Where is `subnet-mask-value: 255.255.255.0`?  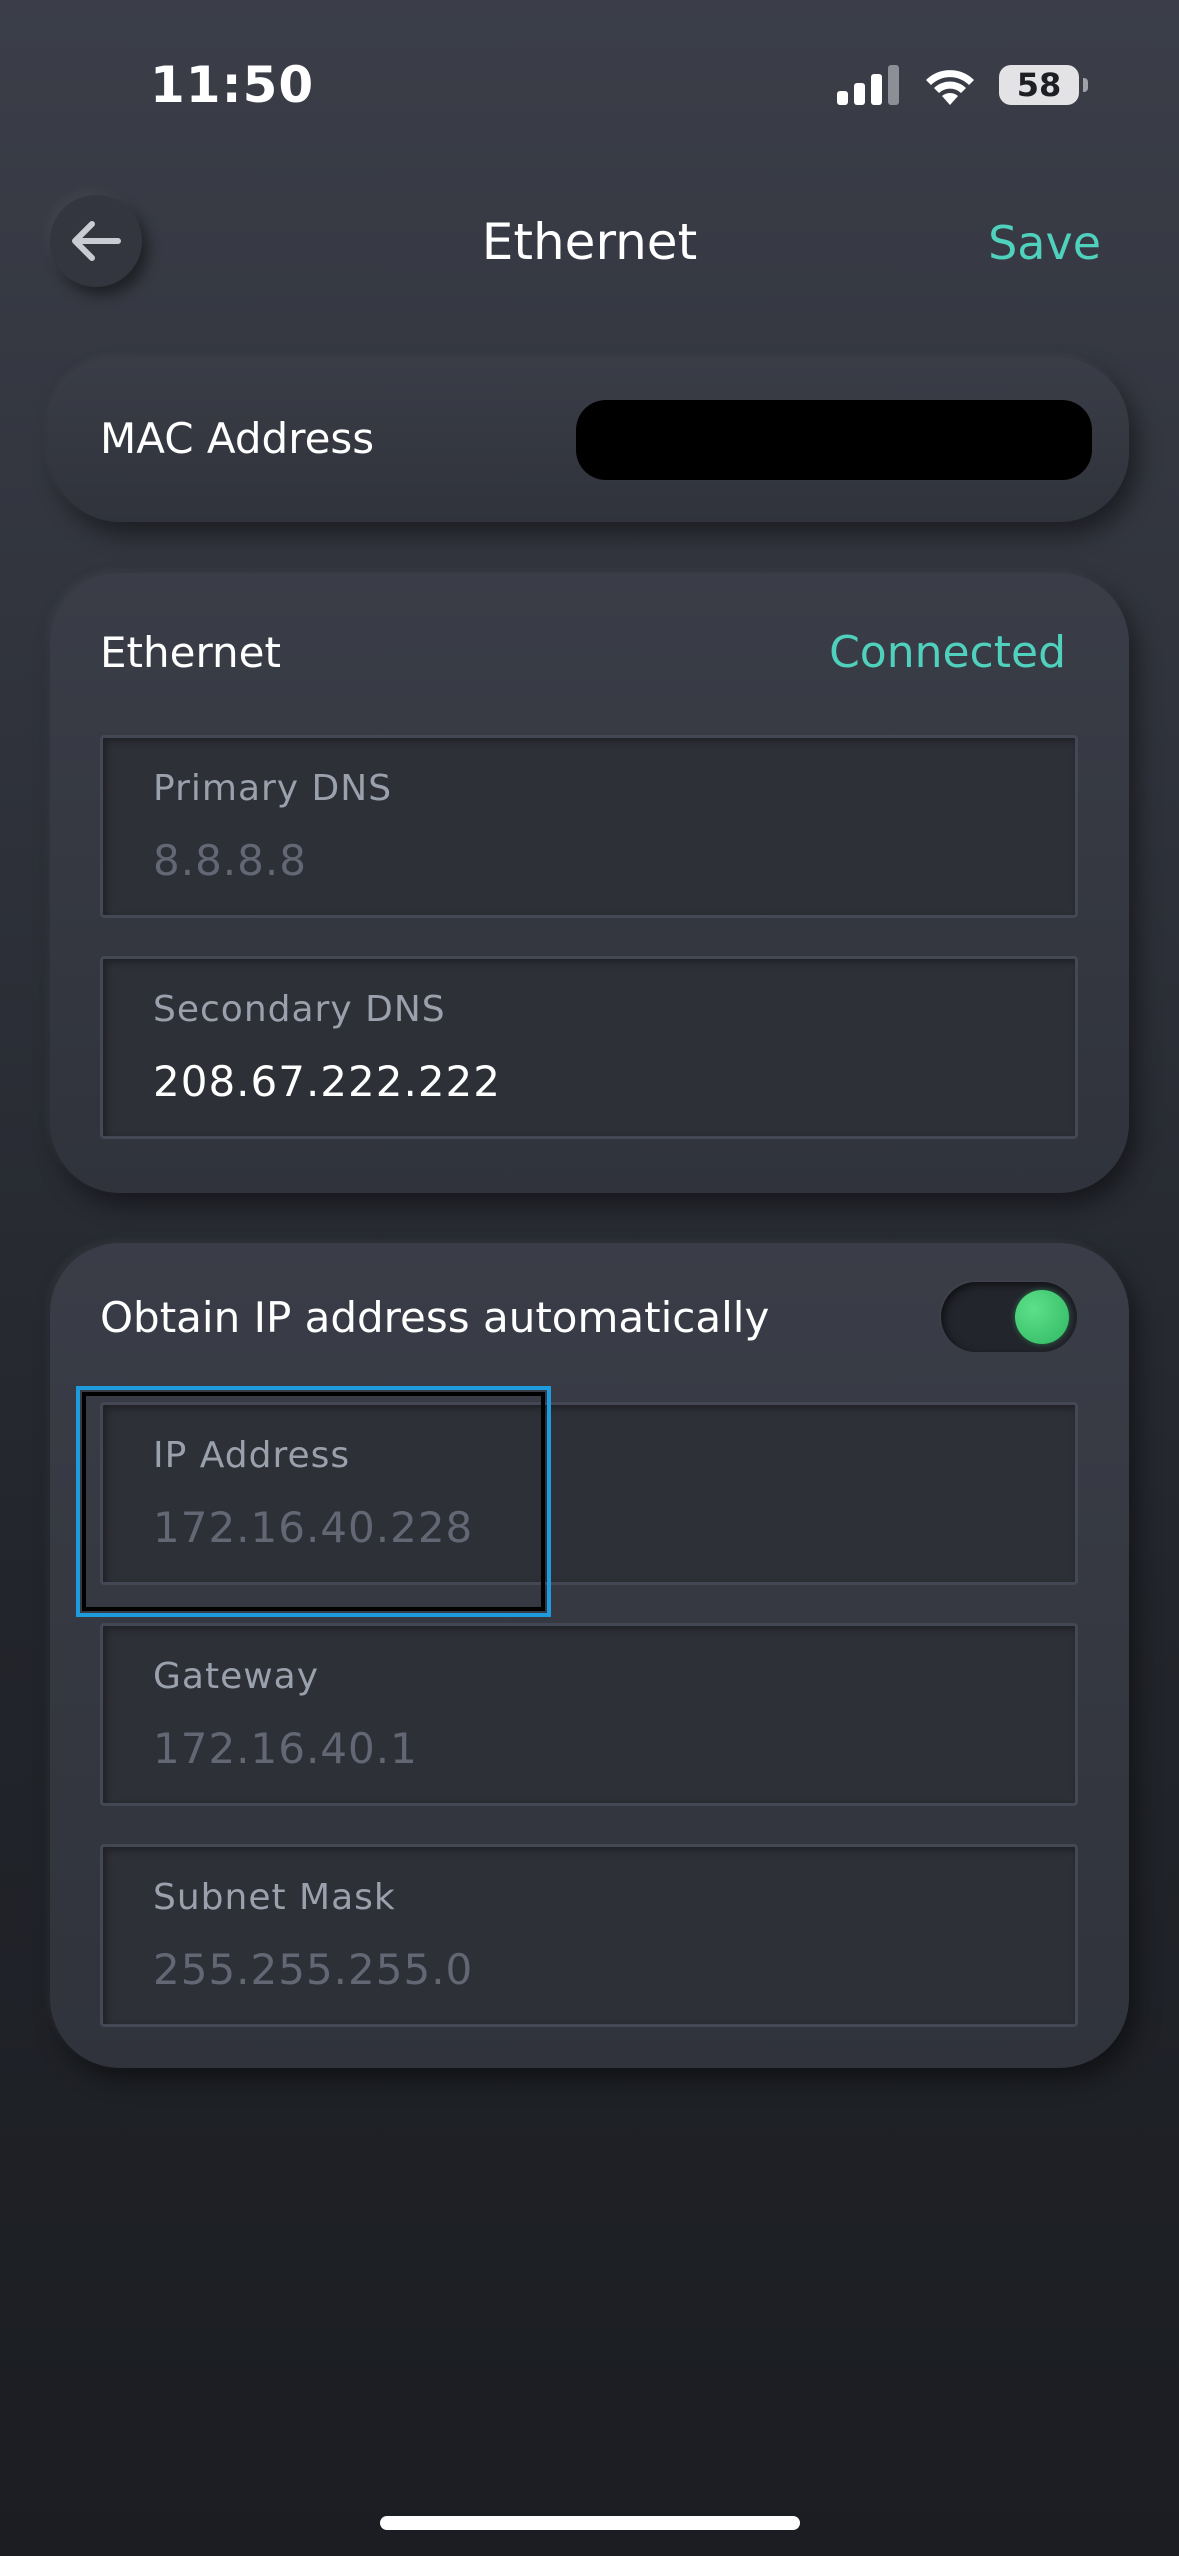 subnet-mask-value: 255.255.255.0 is located at coordinates (313, 1969).